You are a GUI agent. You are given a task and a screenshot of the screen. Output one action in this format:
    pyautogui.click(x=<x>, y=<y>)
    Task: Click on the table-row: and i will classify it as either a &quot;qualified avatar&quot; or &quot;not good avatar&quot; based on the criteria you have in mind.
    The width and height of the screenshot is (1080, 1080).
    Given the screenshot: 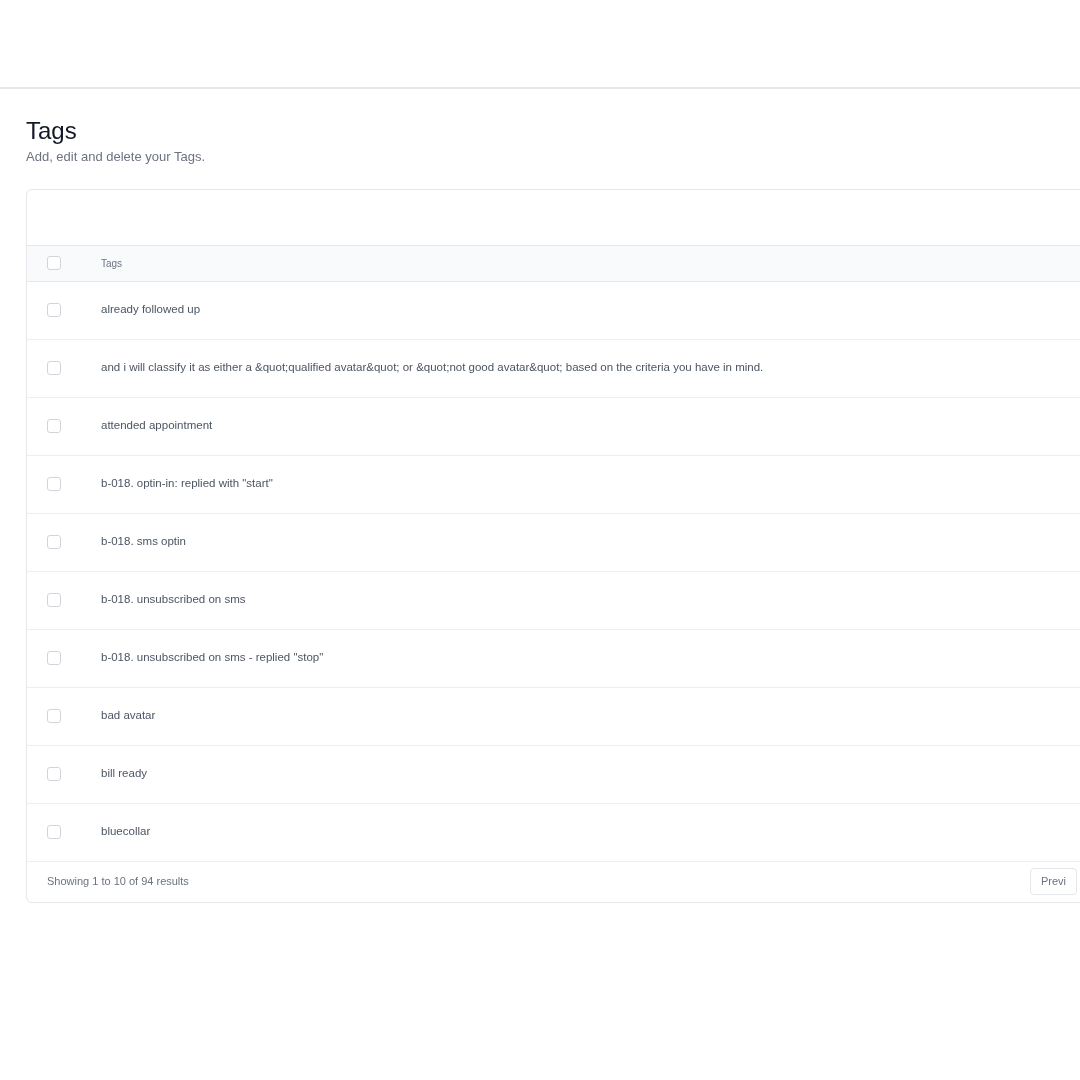 What is the action you would take?
    pyautogui.click(x=553, y=368)
    